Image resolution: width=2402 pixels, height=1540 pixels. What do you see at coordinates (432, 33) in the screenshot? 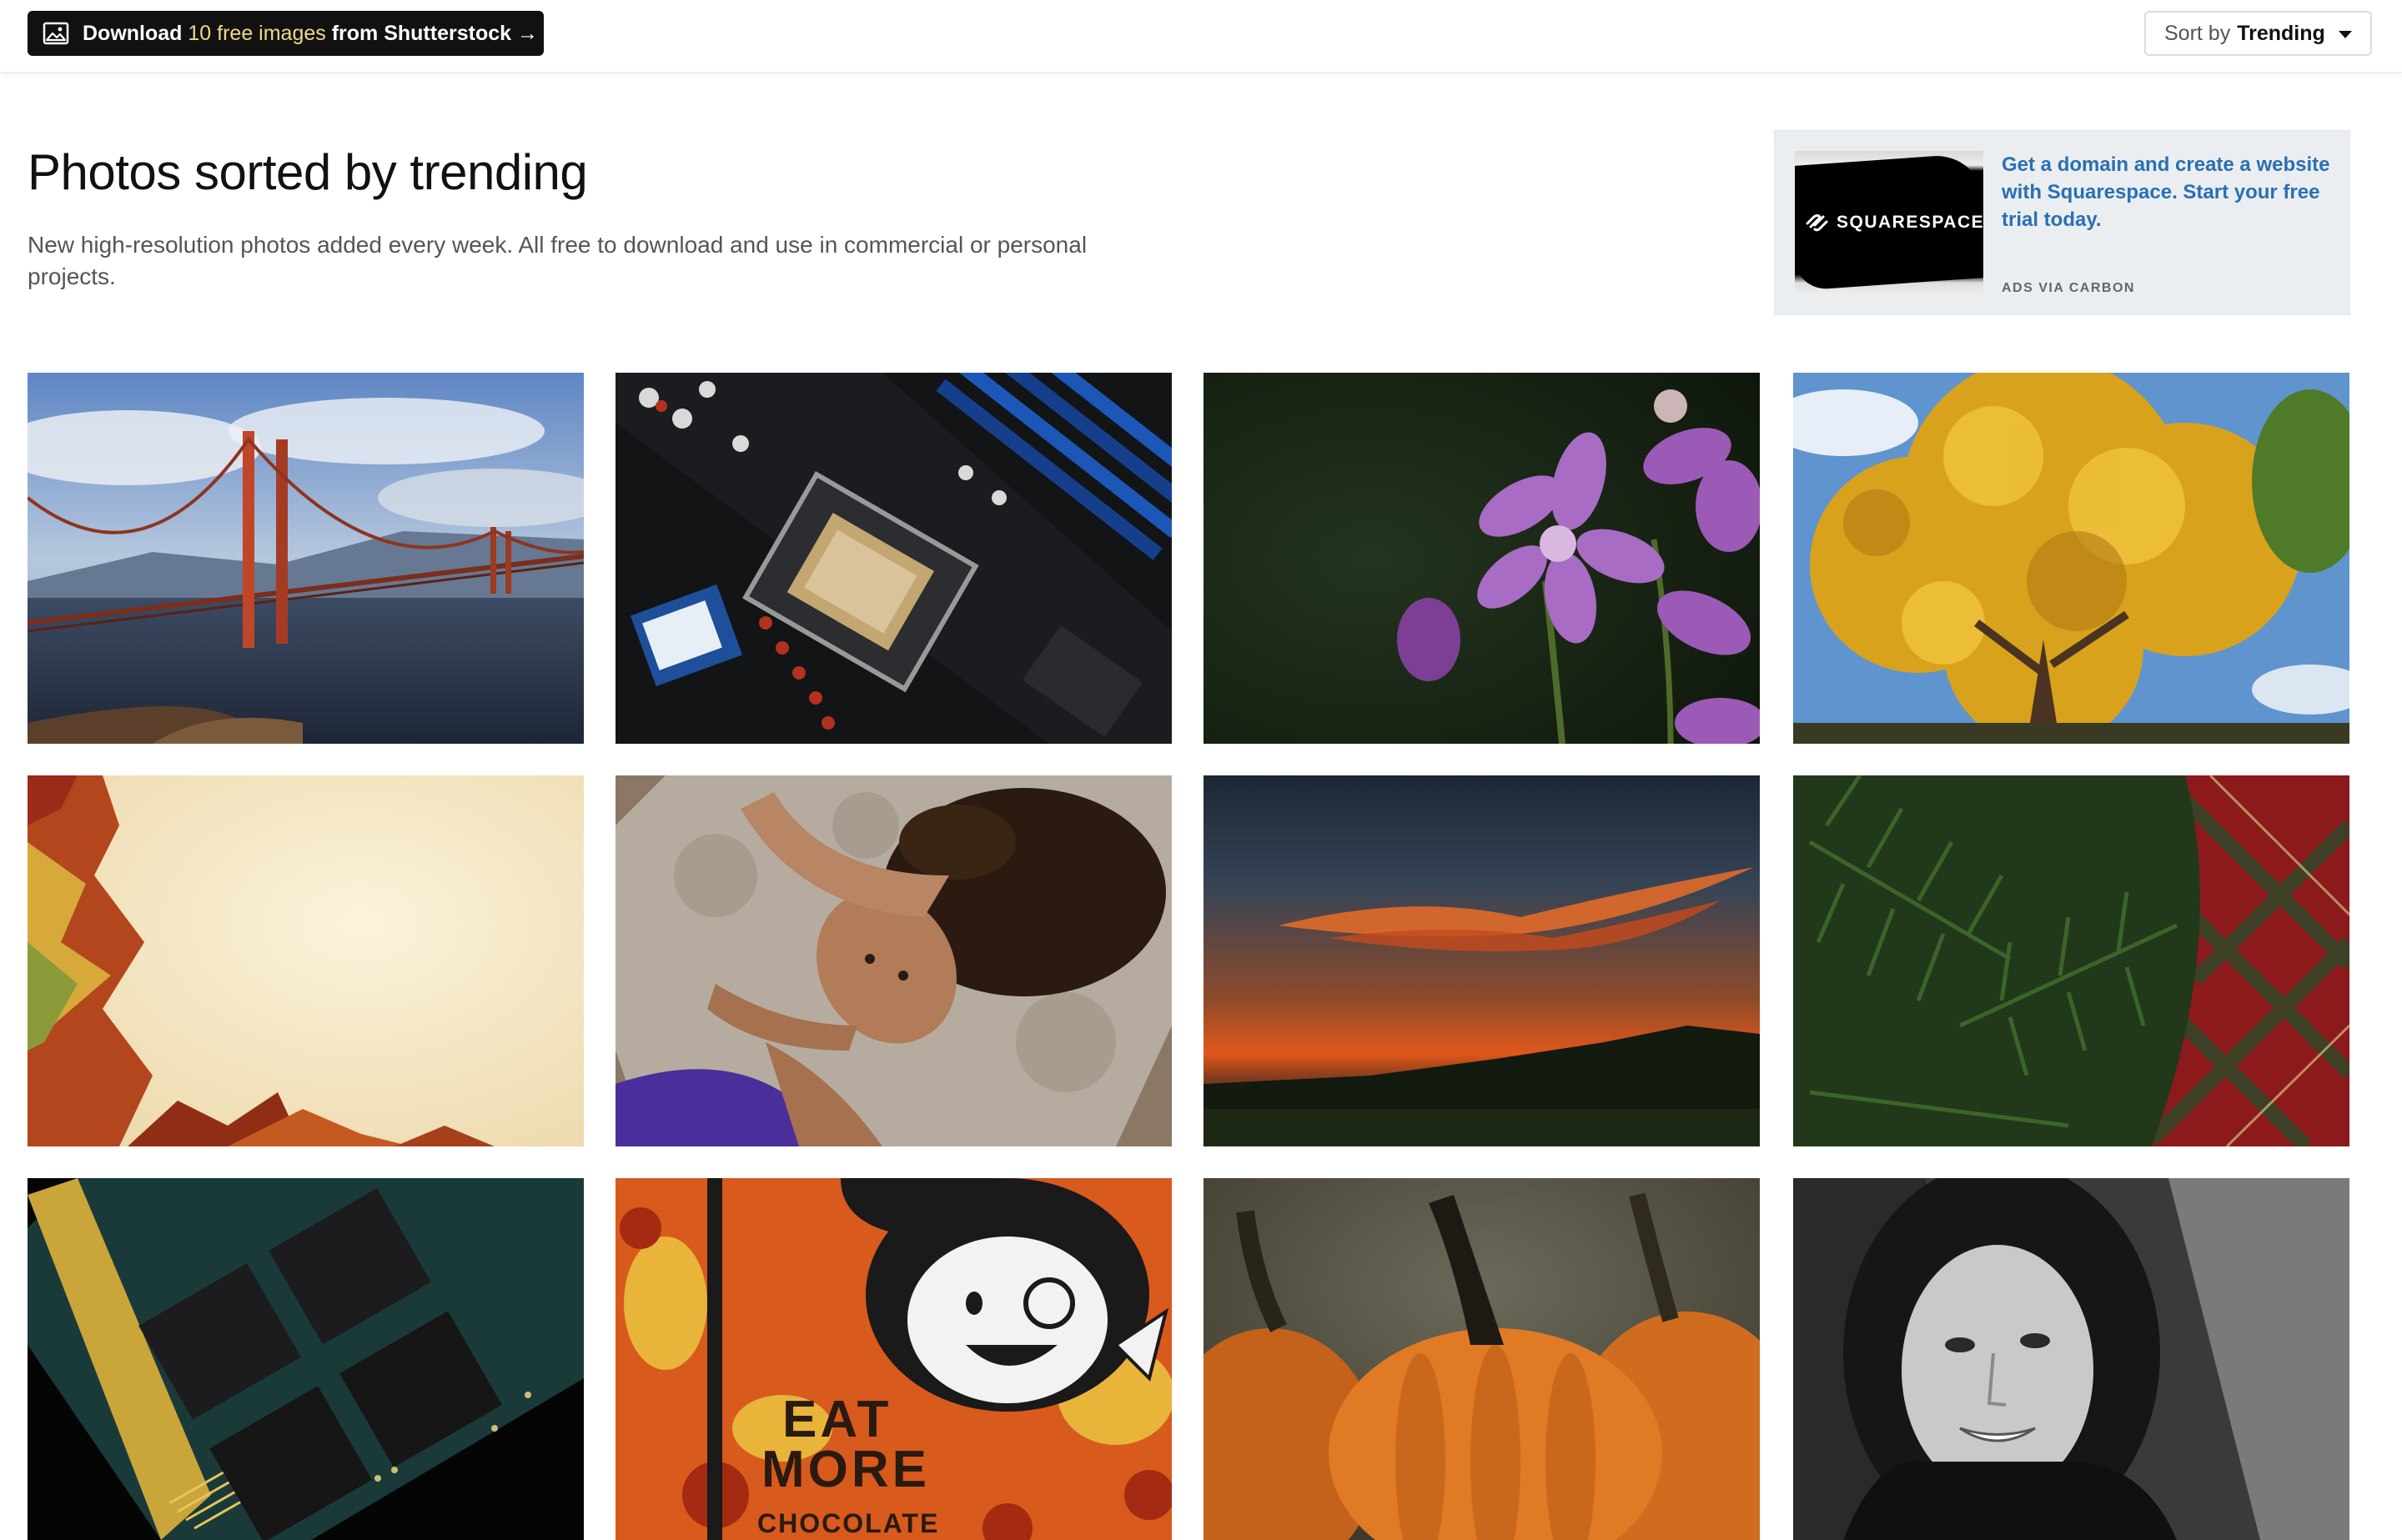
I see `shutterstock-label-suffix: from Shutterstock →` at bounding box center [432, 33].